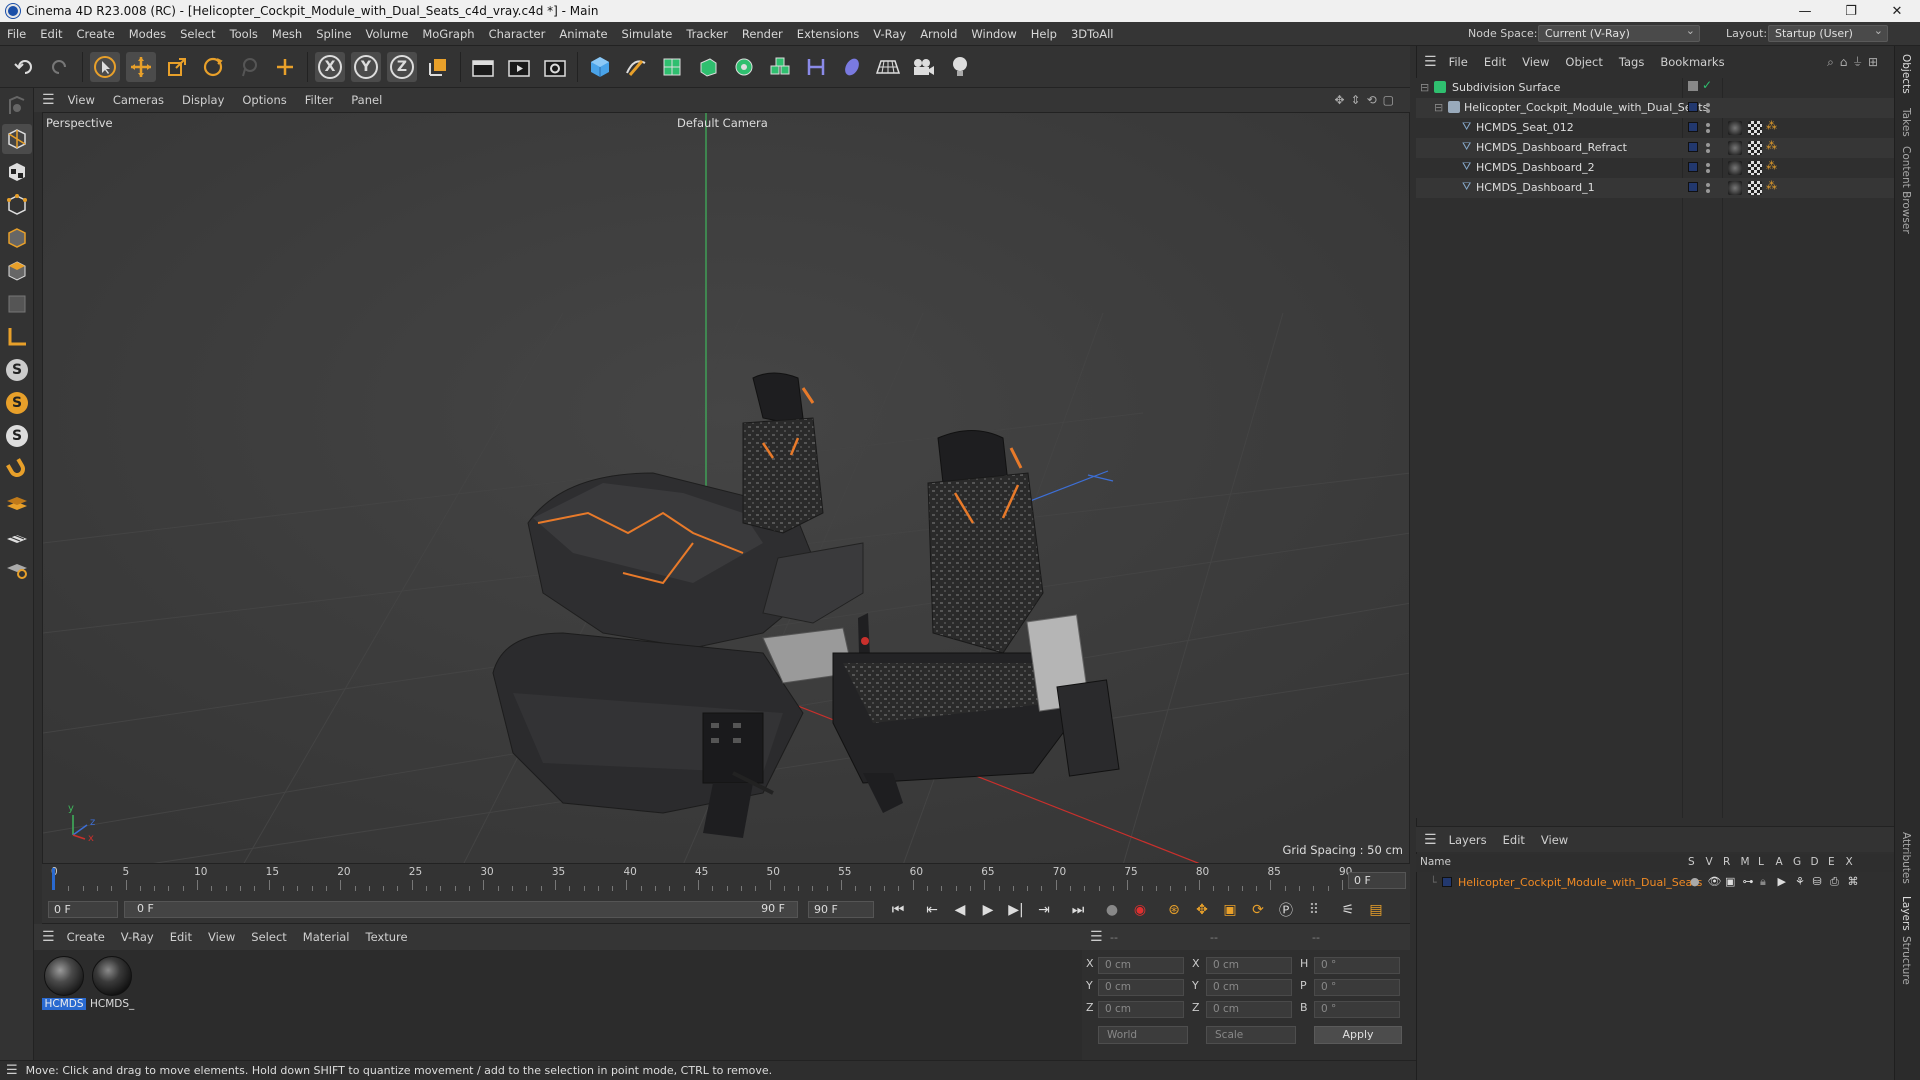 This screenshot has width=1920, height=1080. What do you see at coordinates (105, 66) in the screenshot?
I see `live-selection-button` at bounding box center [105, 66].